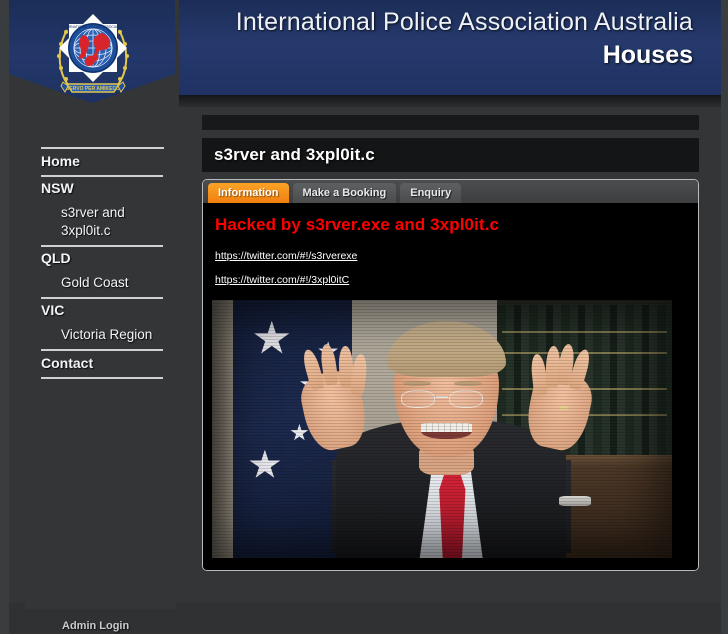 The width and height of the screenshot is (728, 634). What do you see at coordinates (4, 317) in the screenshot?
I see `page-left-edge` at bounding box center [4, 317].